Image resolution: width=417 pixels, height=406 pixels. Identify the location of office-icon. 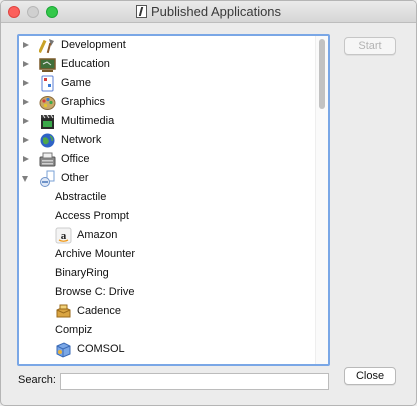
(47, 159).